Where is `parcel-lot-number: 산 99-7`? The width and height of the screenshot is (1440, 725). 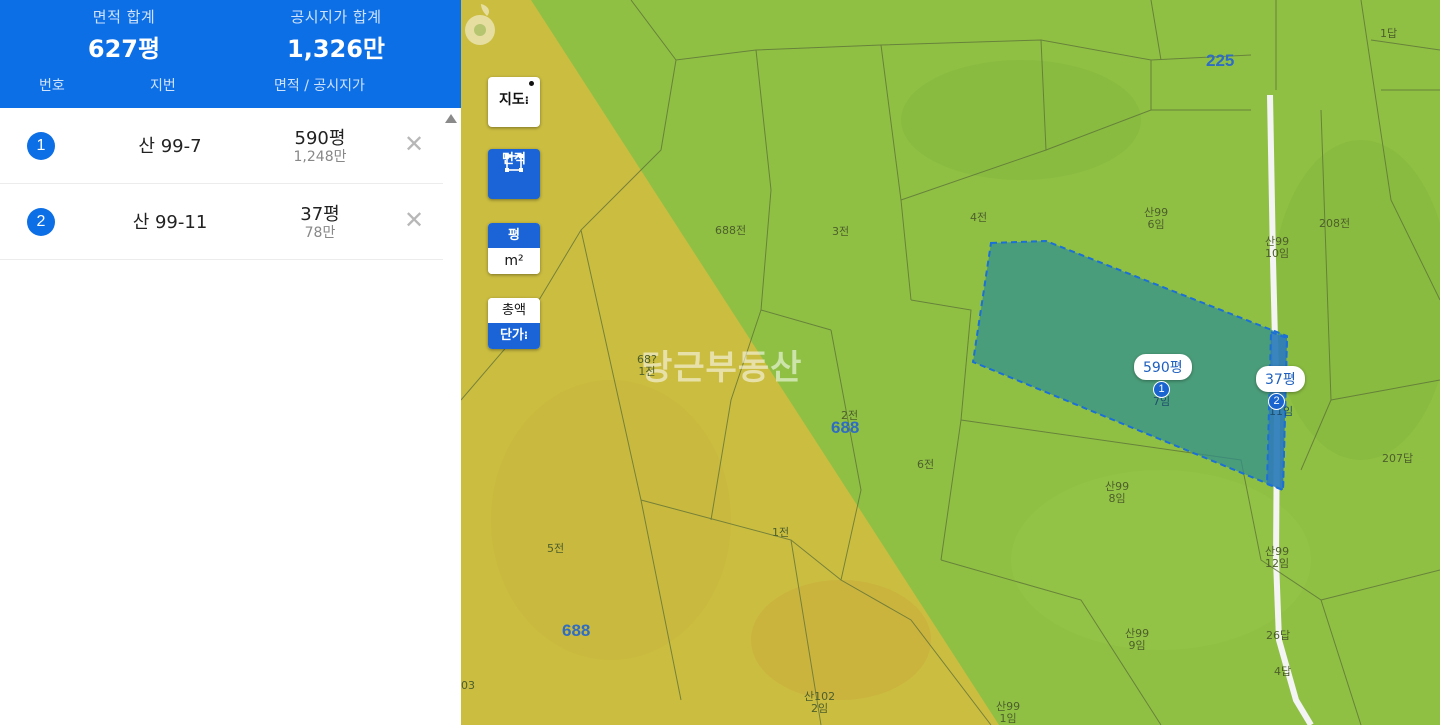 parcel-lot-number: 산 99-7 is located at coordinates (170, 146).